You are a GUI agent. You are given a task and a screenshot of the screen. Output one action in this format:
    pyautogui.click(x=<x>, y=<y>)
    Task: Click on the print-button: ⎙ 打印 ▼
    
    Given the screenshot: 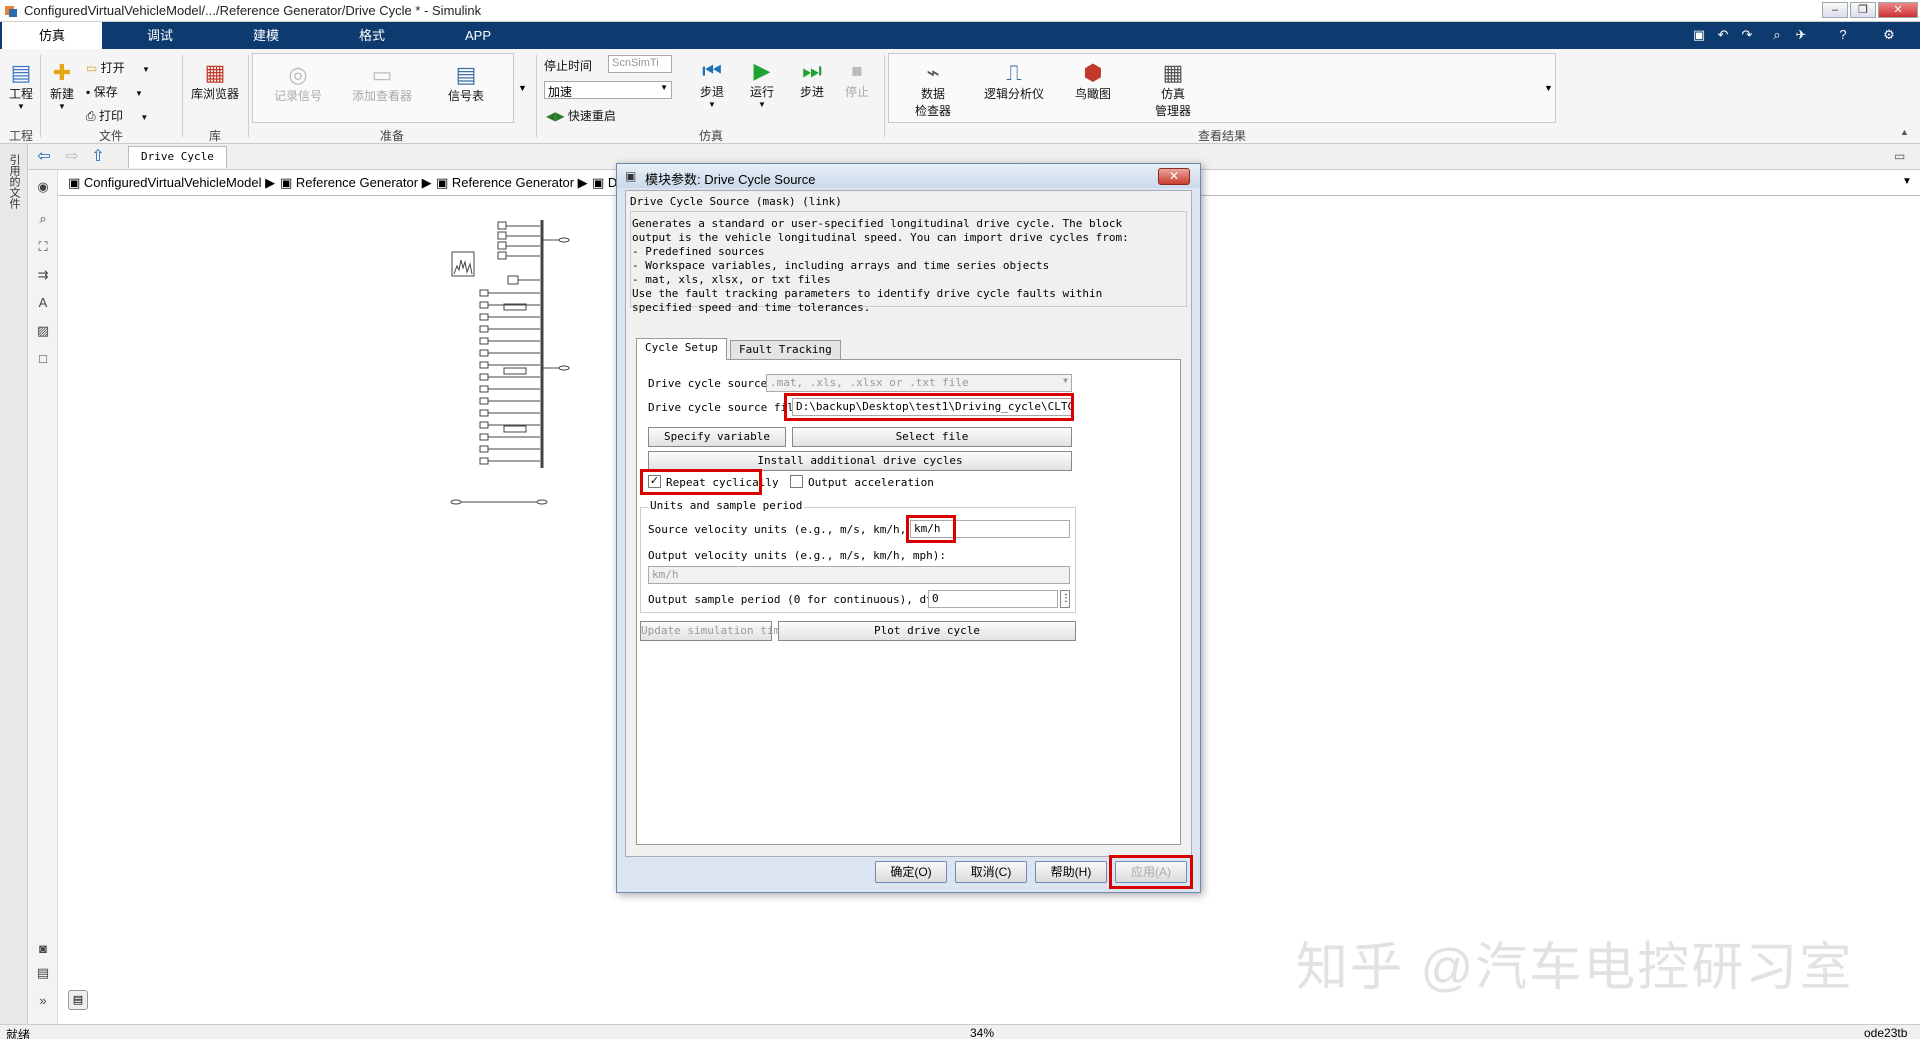 What is the action you would take?
    pyautogui.click(x=117, y=115)
    